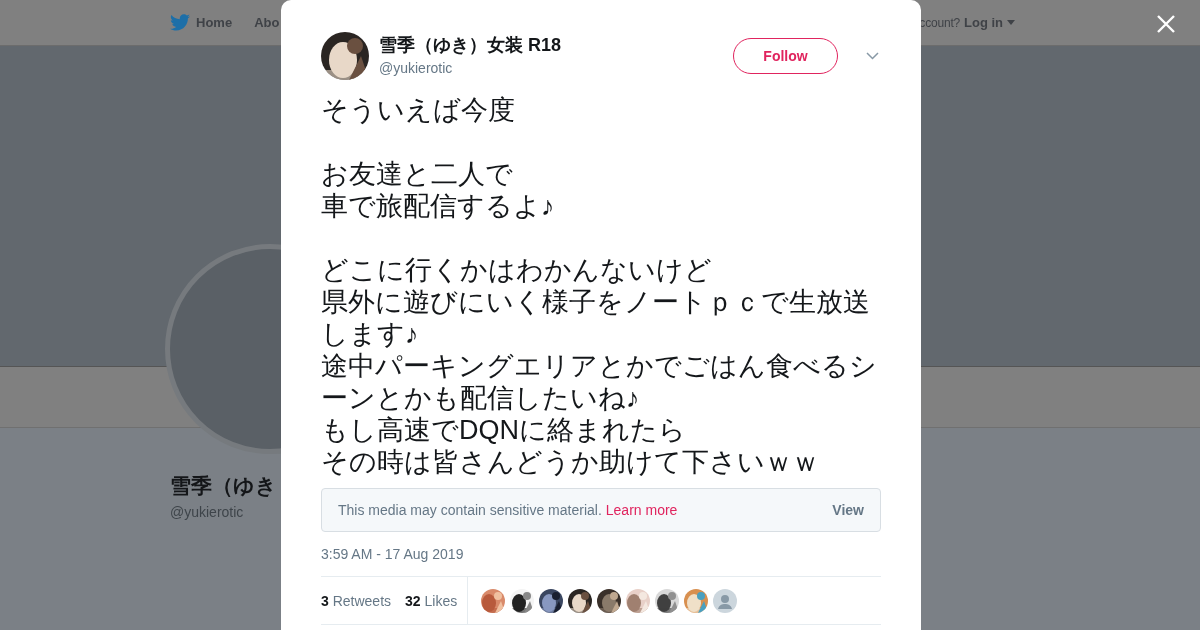  I want to click on login-prompt: ccount?, so click(939, 22).